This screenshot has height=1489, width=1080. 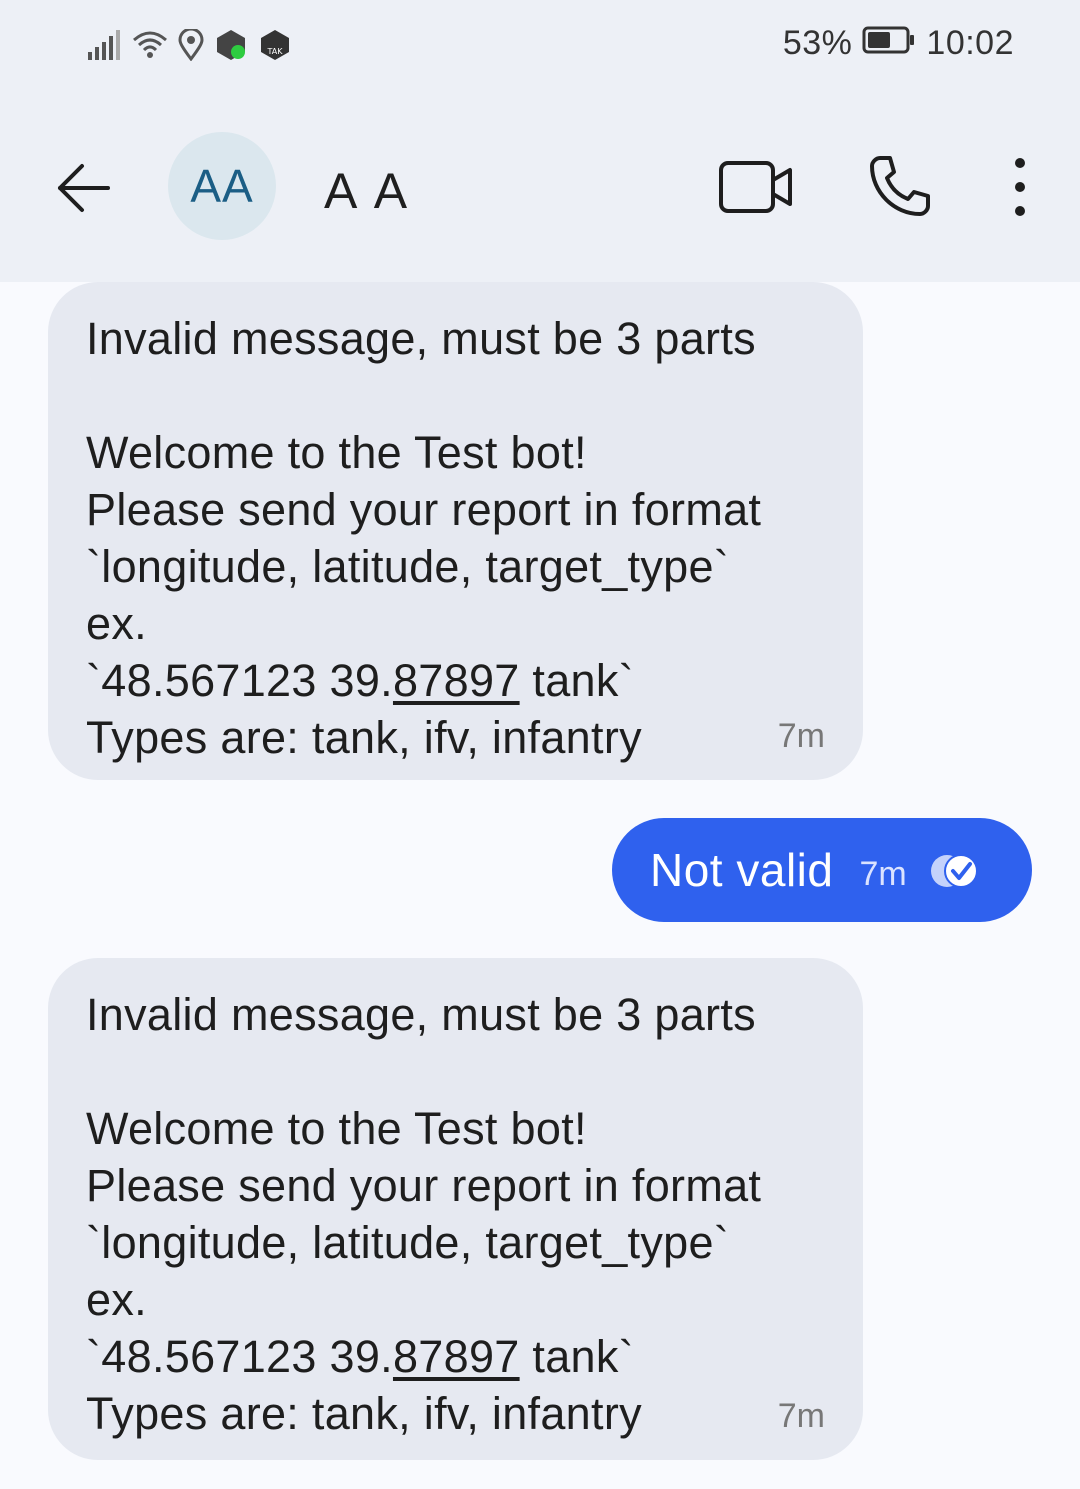 I want to click on clock: 10:02, so click(x=970, y=43).